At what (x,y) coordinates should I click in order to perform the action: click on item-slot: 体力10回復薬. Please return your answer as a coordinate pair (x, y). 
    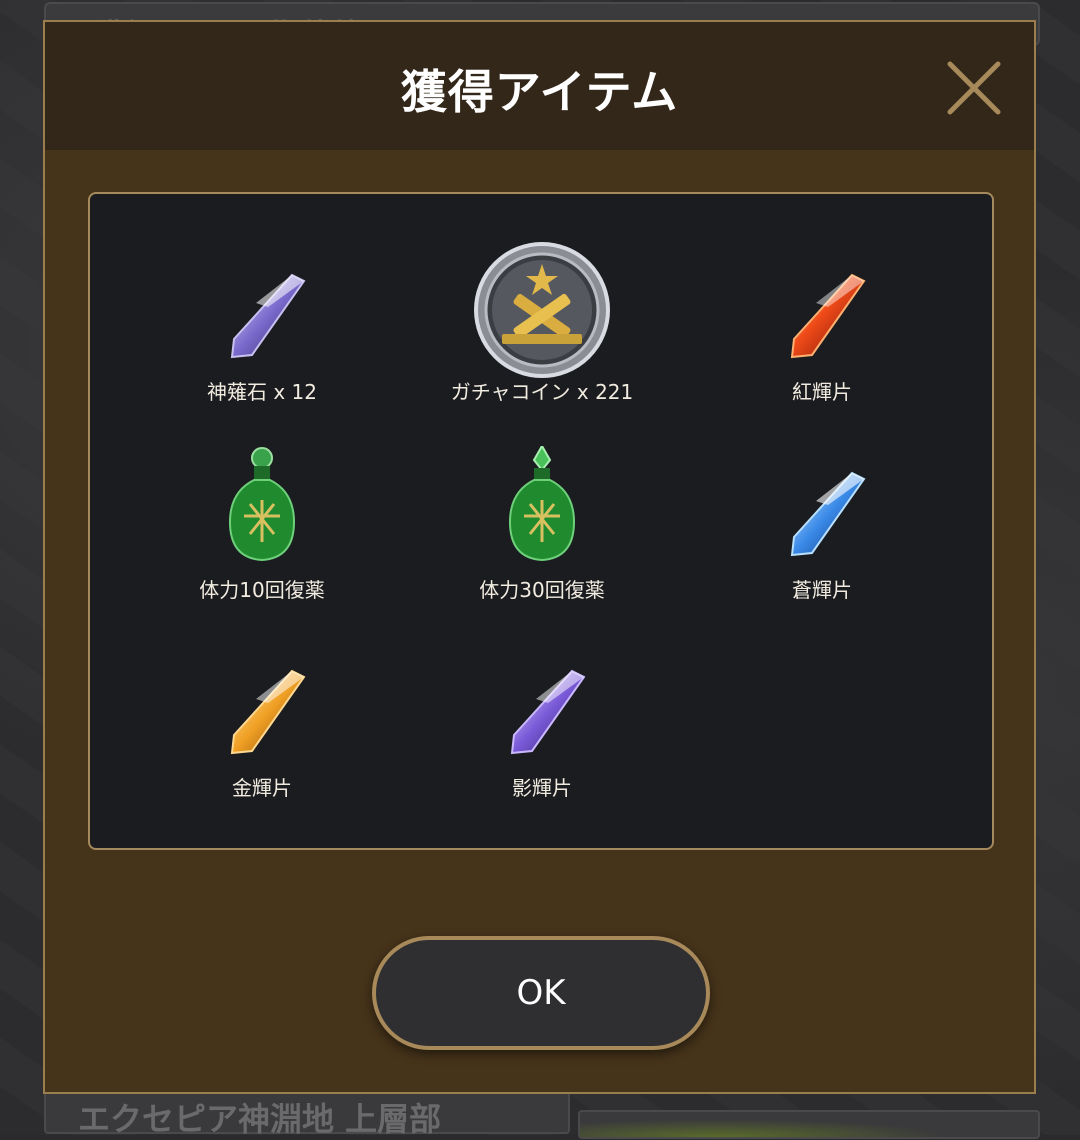
    Looking at the image, I should click on (262, 538).